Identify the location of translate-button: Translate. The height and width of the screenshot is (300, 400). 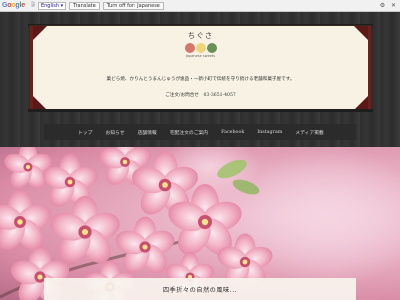
(84, 5).